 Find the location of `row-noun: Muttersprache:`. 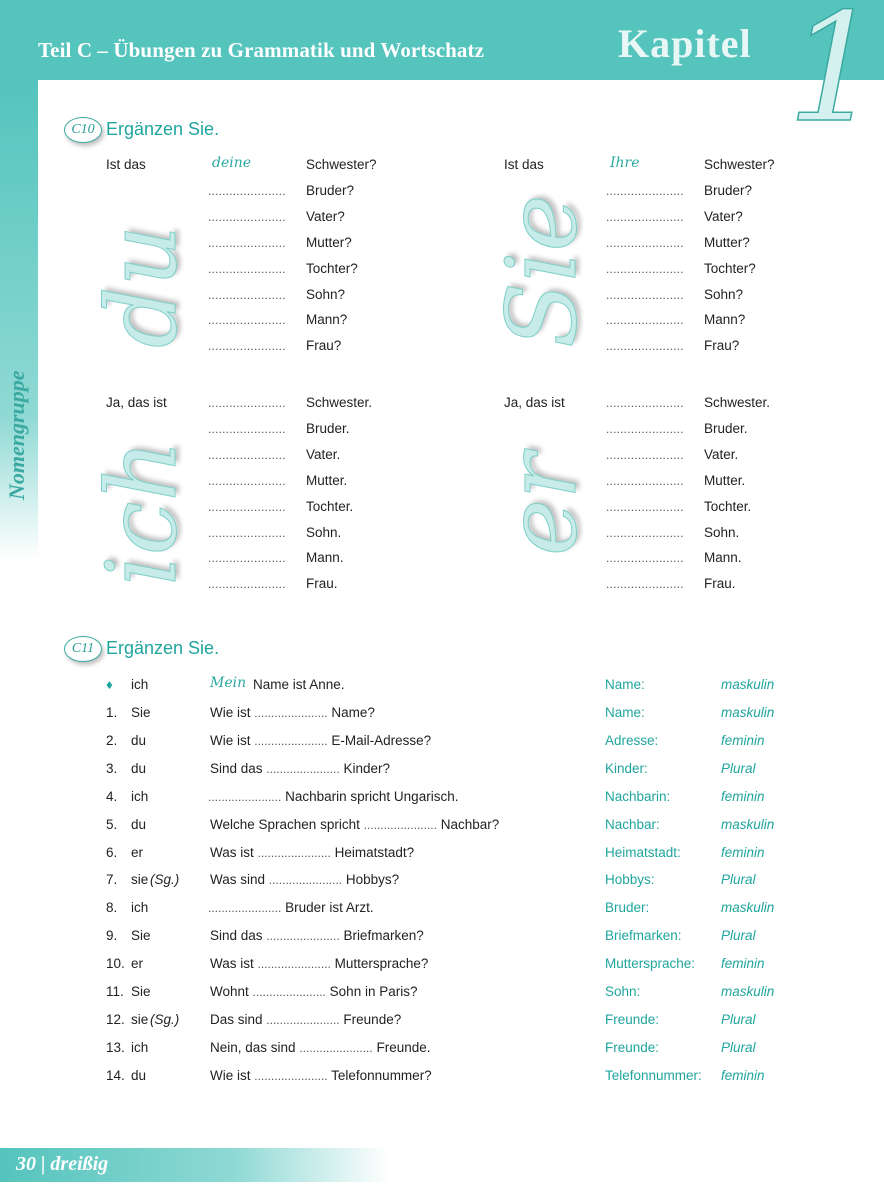

row-noun: Muttersprache: is located at coordinates (650, 964).